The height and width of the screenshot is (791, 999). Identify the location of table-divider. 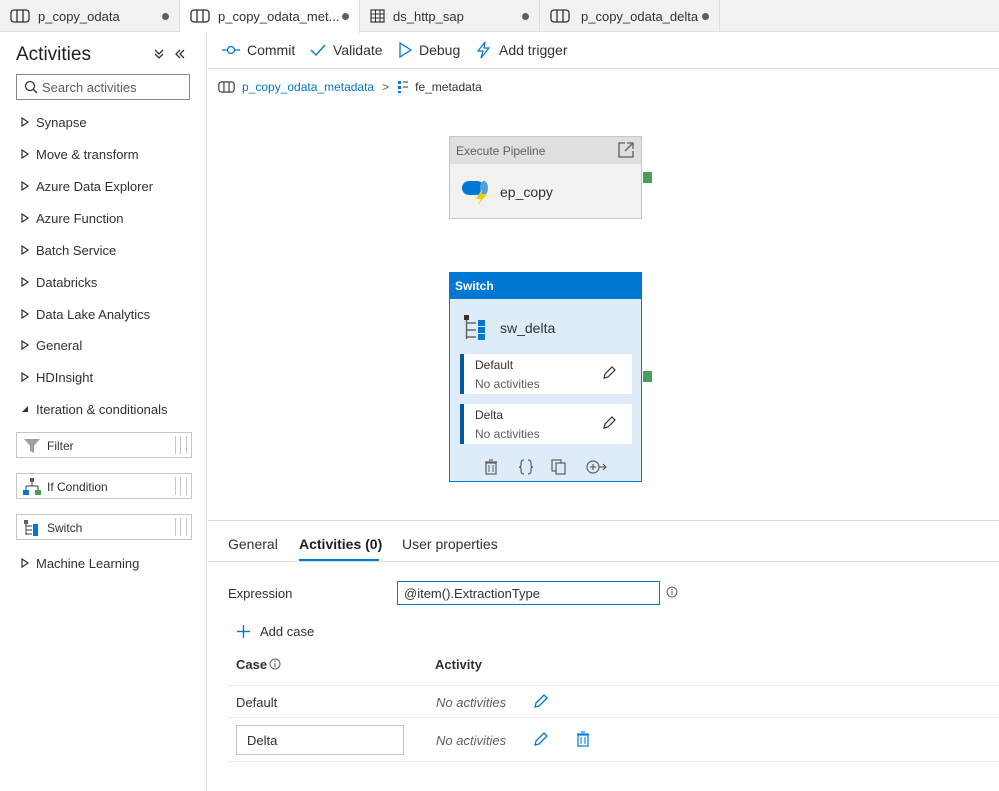
(613, 685).